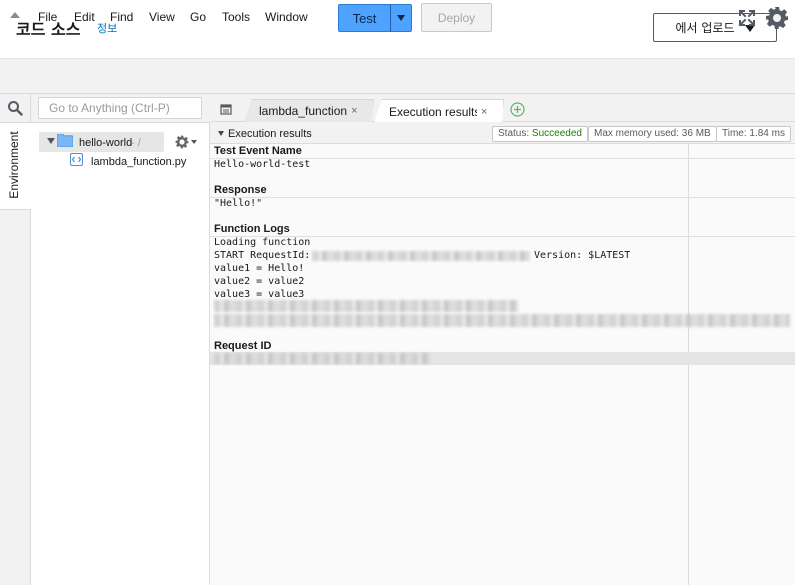 The width and height of the screenshot is (795, 585). What do you see at coordinates (14, 165) in the screenshot?
I see `environment-tab-label: Environment` at bounding box center [14, 165].